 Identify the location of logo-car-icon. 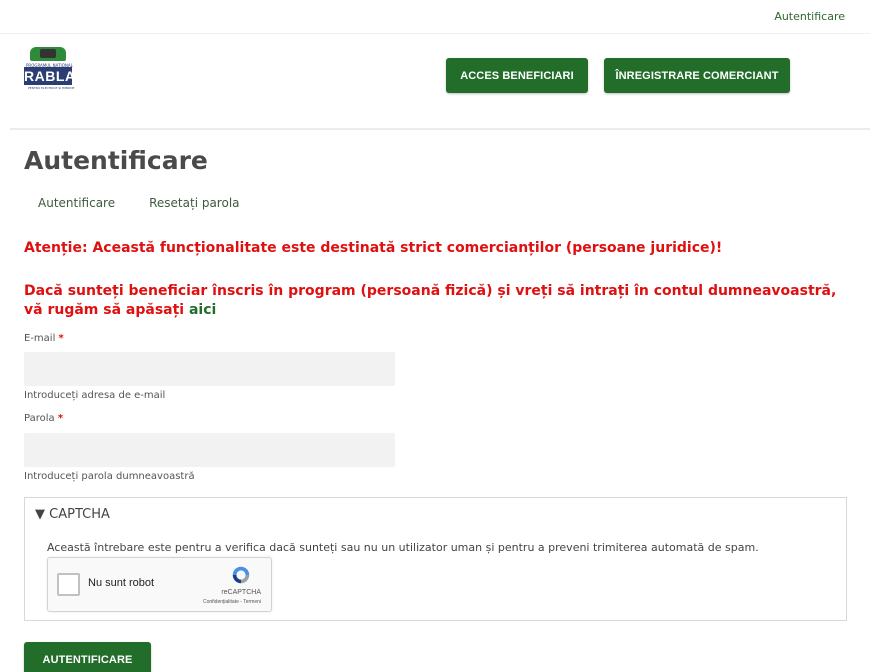
(48, 54).